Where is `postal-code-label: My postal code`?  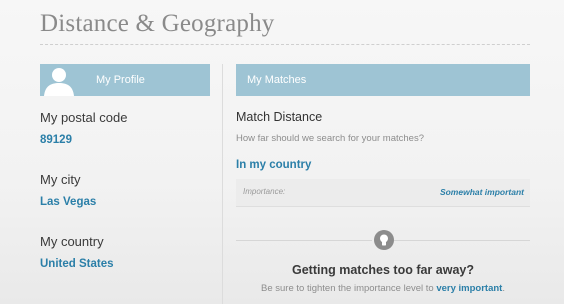 postal-code-label: My postal code is located at coordinates (84, 117).